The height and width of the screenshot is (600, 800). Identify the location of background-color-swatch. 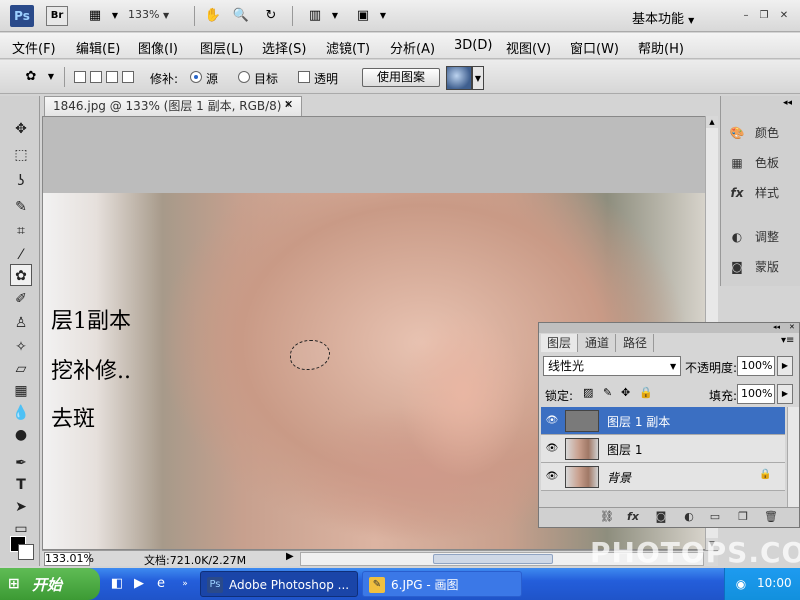
(26, 552).